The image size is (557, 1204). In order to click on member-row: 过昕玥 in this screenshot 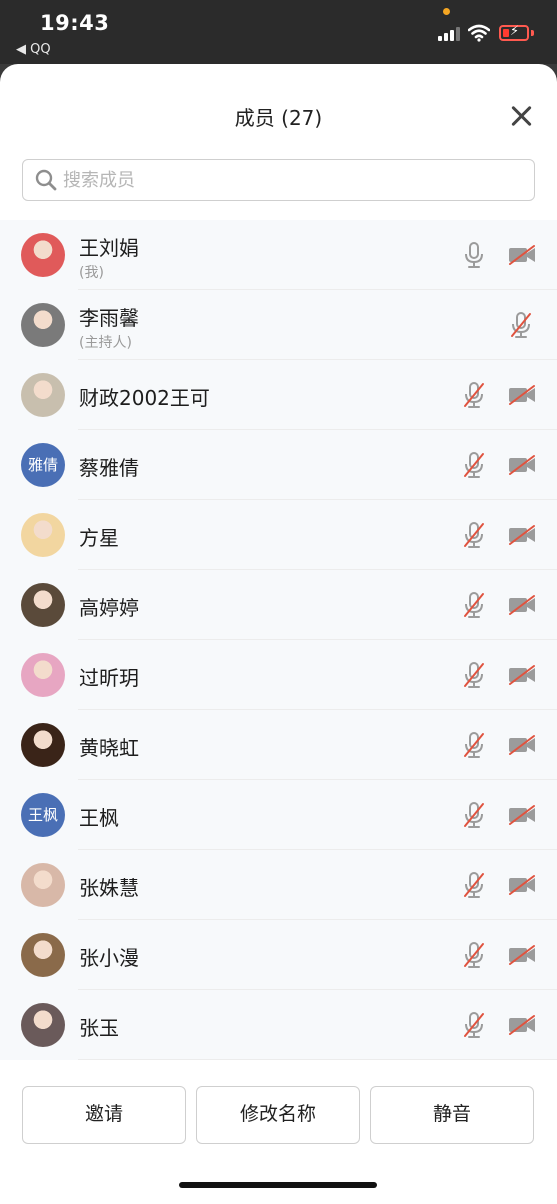, I will do `click(278, 675)`.